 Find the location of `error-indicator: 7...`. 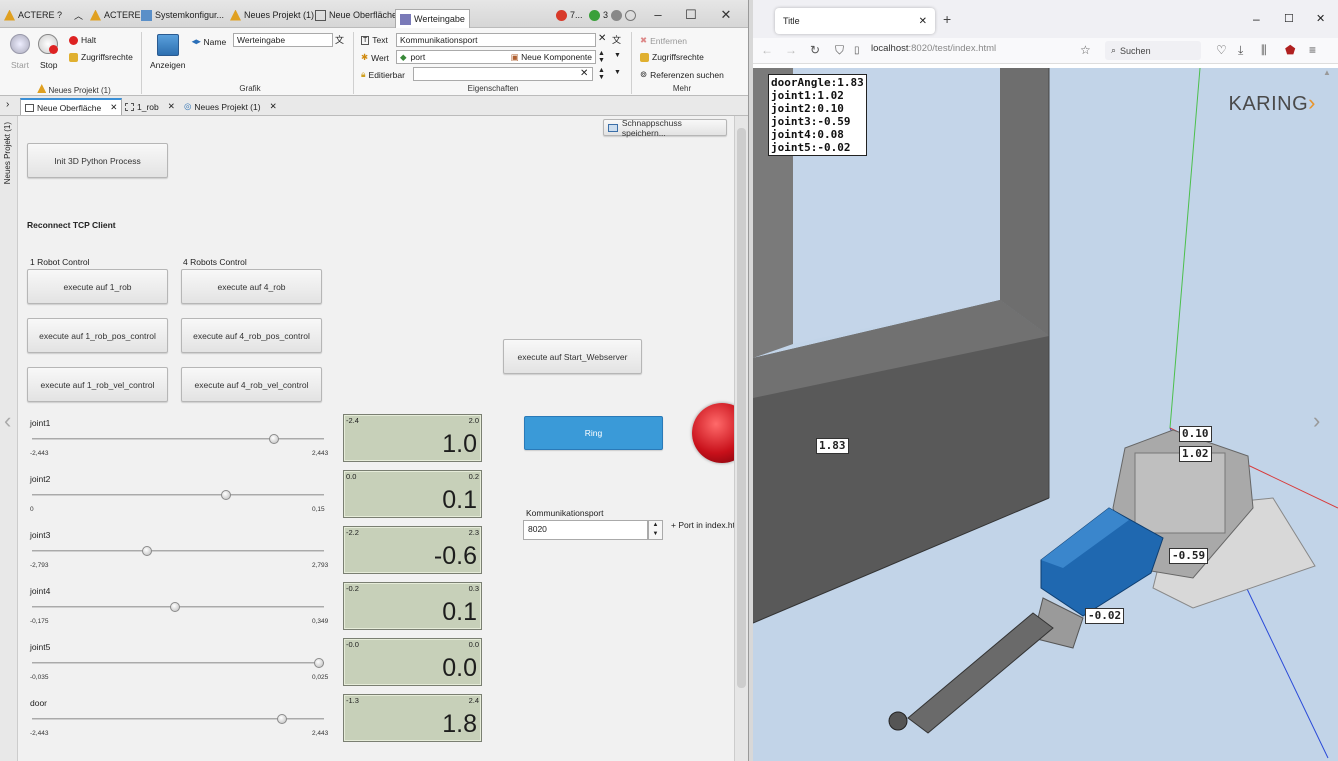

error-indicator: 7... is located at coordinates (569, 15).